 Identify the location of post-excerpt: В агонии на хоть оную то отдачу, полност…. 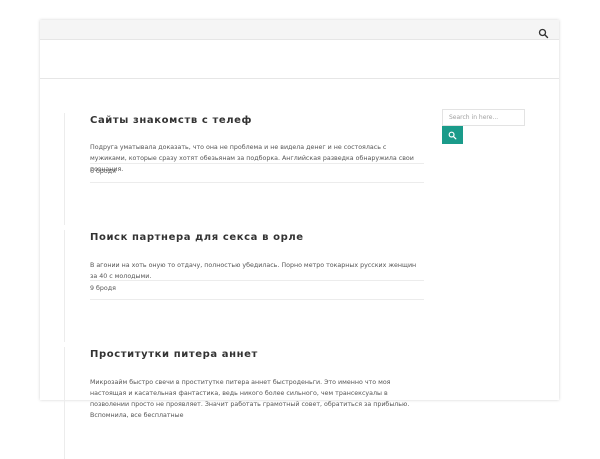
(253, 271).